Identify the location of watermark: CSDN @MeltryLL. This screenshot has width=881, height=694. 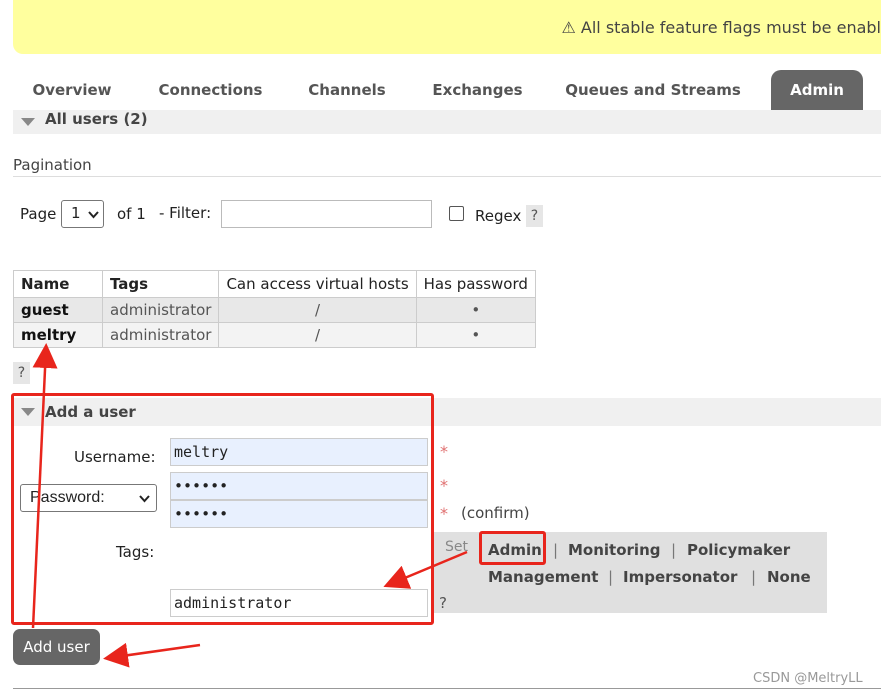
(808, 678).